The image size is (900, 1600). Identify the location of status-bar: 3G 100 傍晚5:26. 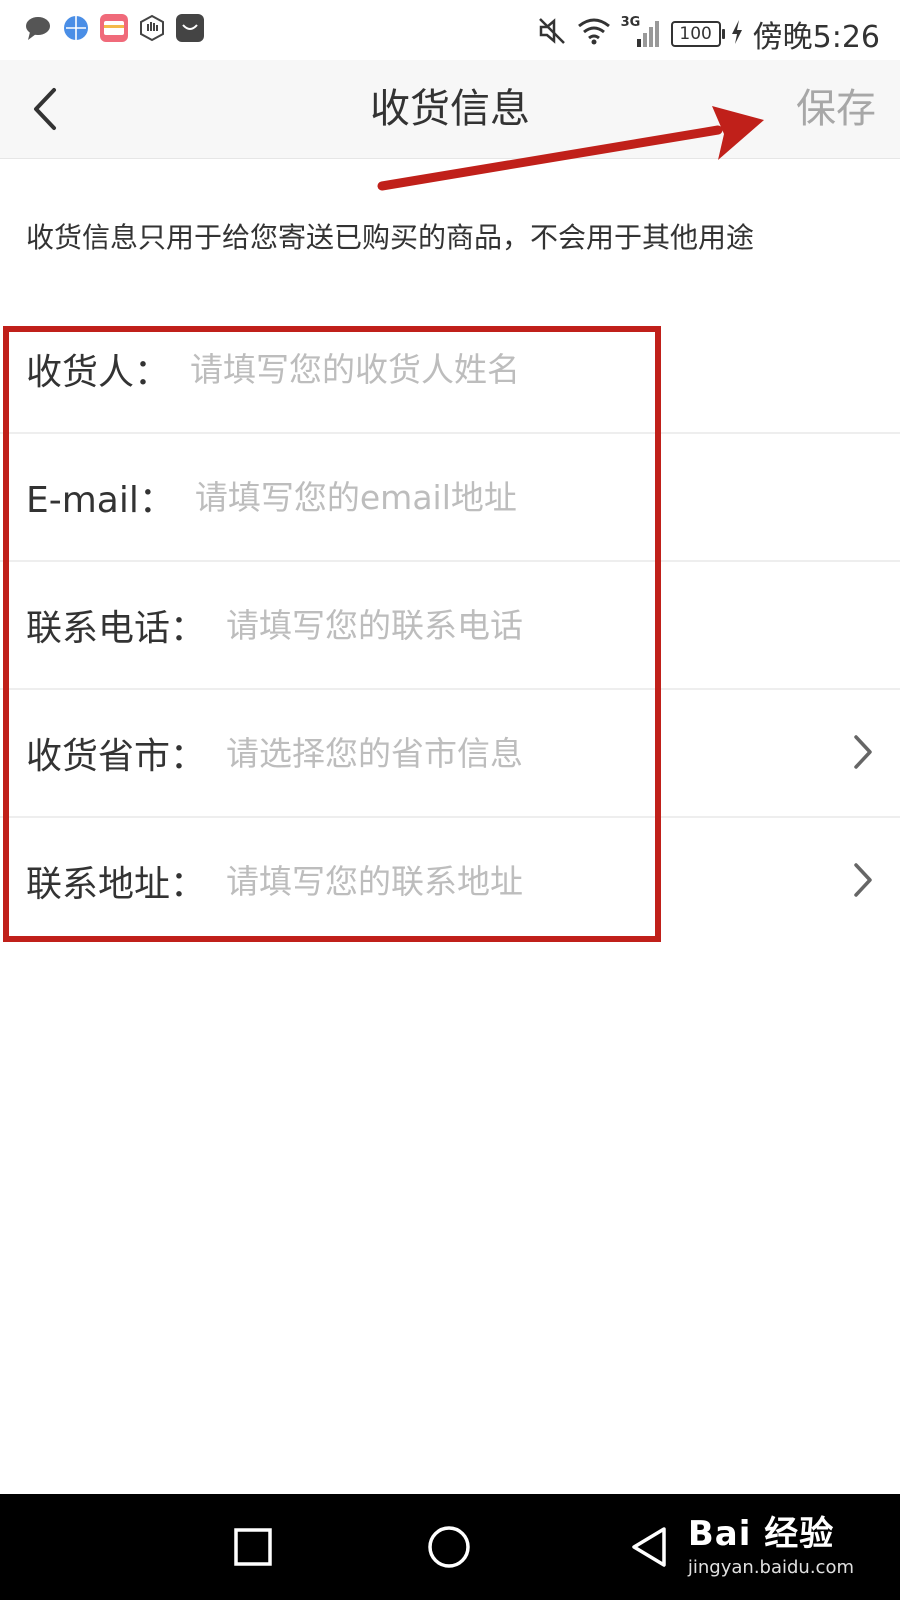
(450, 30).